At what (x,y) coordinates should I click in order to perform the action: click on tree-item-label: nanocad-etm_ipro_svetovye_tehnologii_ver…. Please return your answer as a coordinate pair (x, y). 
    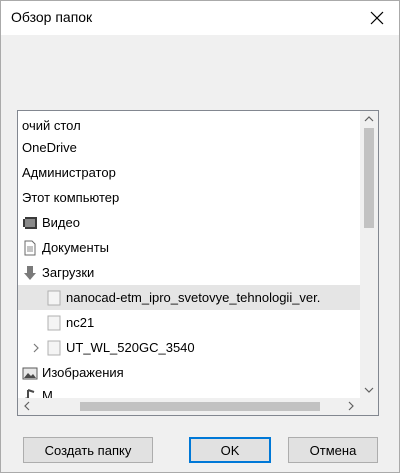
    Looking at the image, I should click on (193, 297).